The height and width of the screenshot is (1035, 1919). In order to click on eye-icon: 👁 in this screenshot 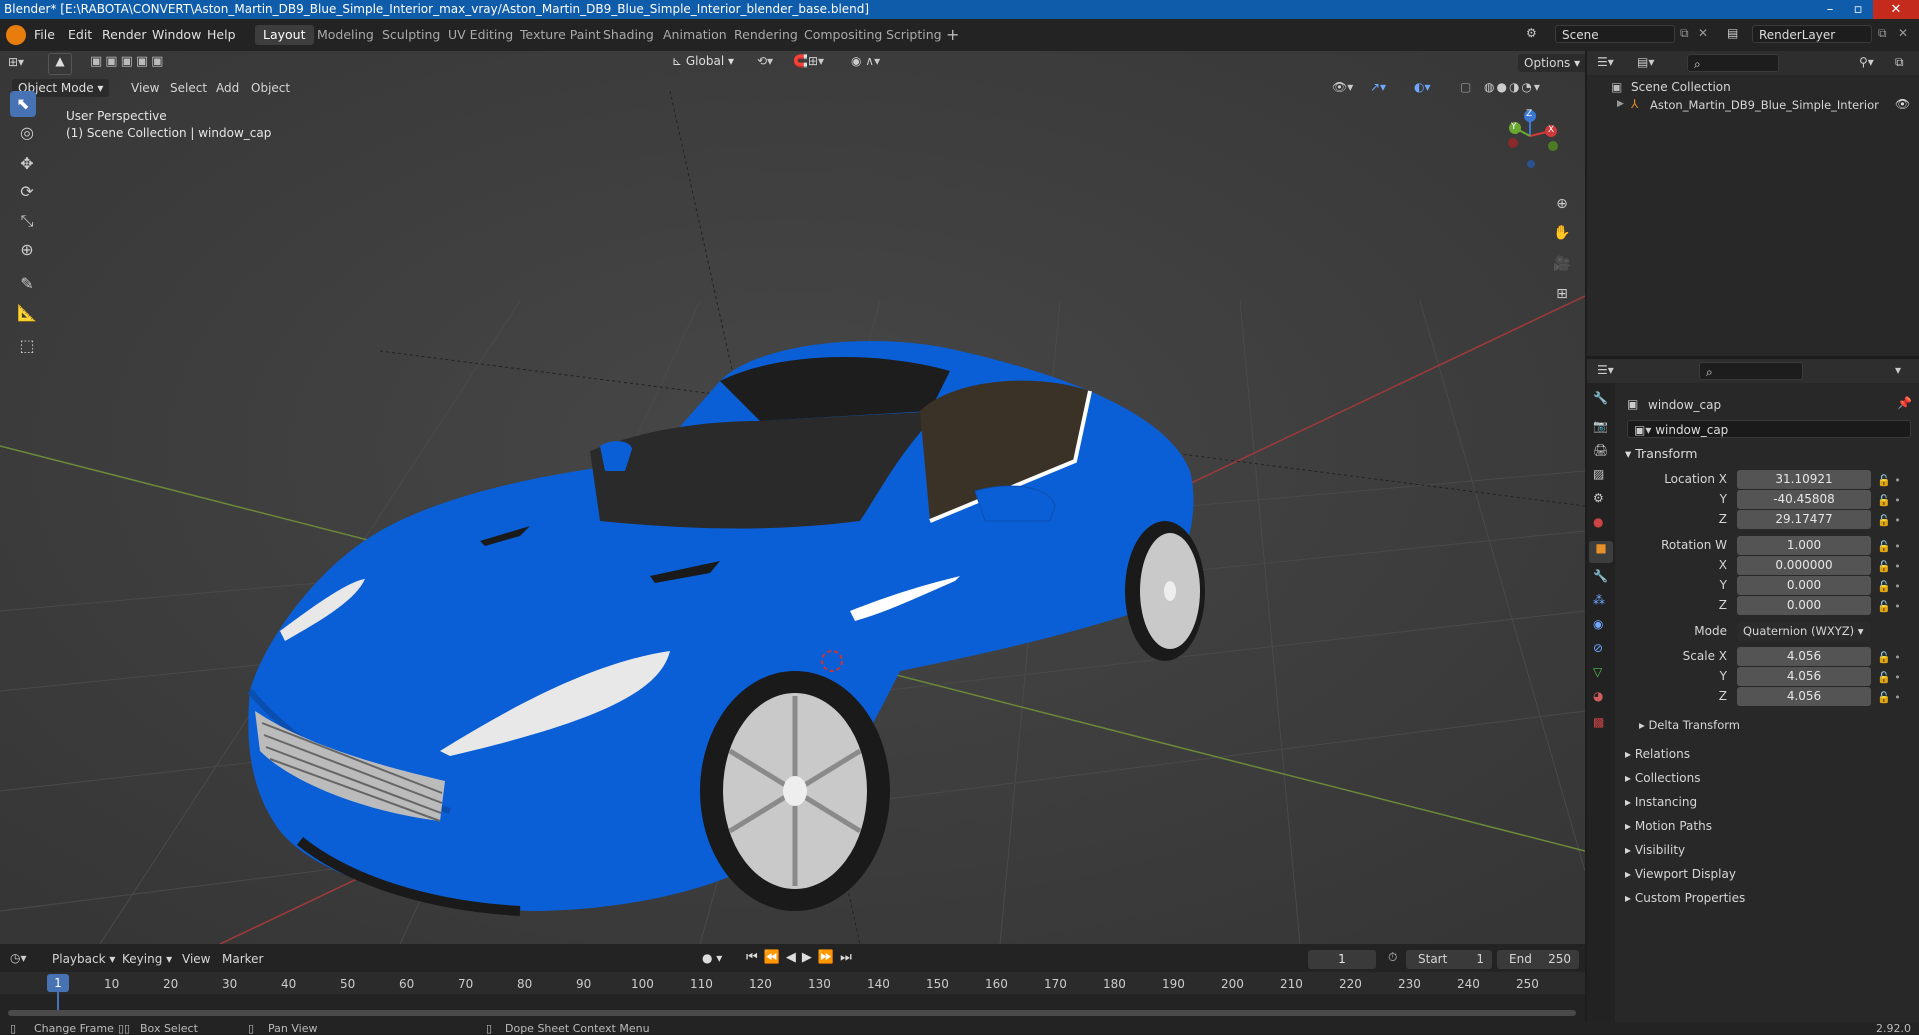, I will do `click(1902, 104)`.